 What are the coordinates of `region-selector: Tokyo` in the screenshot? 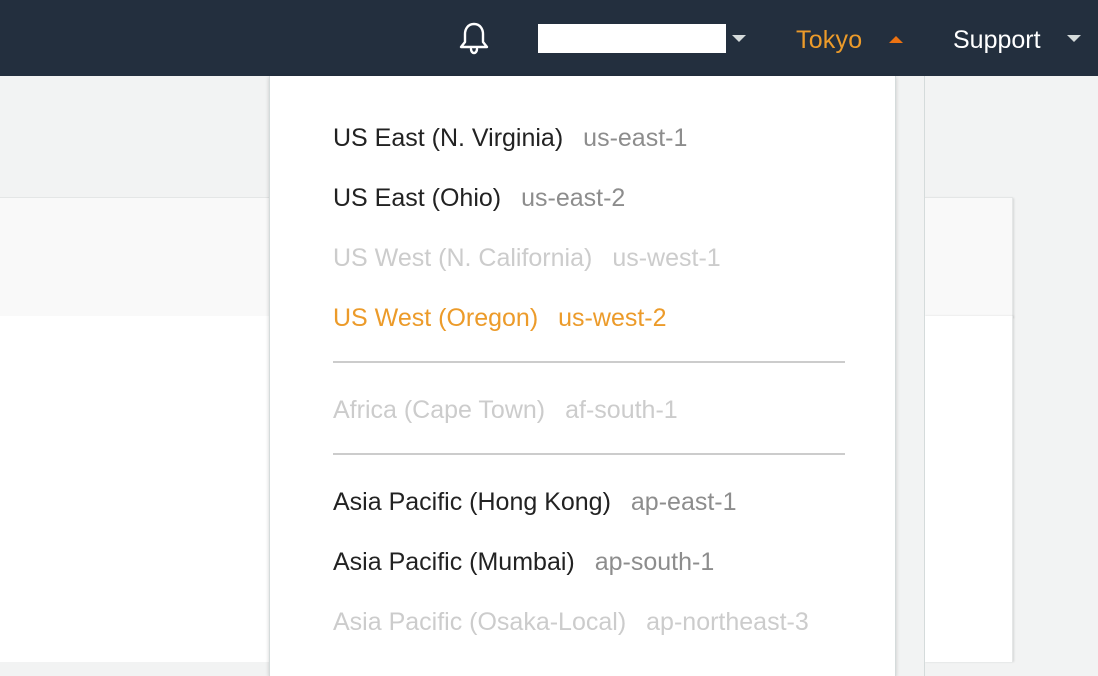 It's located at (856, 40).